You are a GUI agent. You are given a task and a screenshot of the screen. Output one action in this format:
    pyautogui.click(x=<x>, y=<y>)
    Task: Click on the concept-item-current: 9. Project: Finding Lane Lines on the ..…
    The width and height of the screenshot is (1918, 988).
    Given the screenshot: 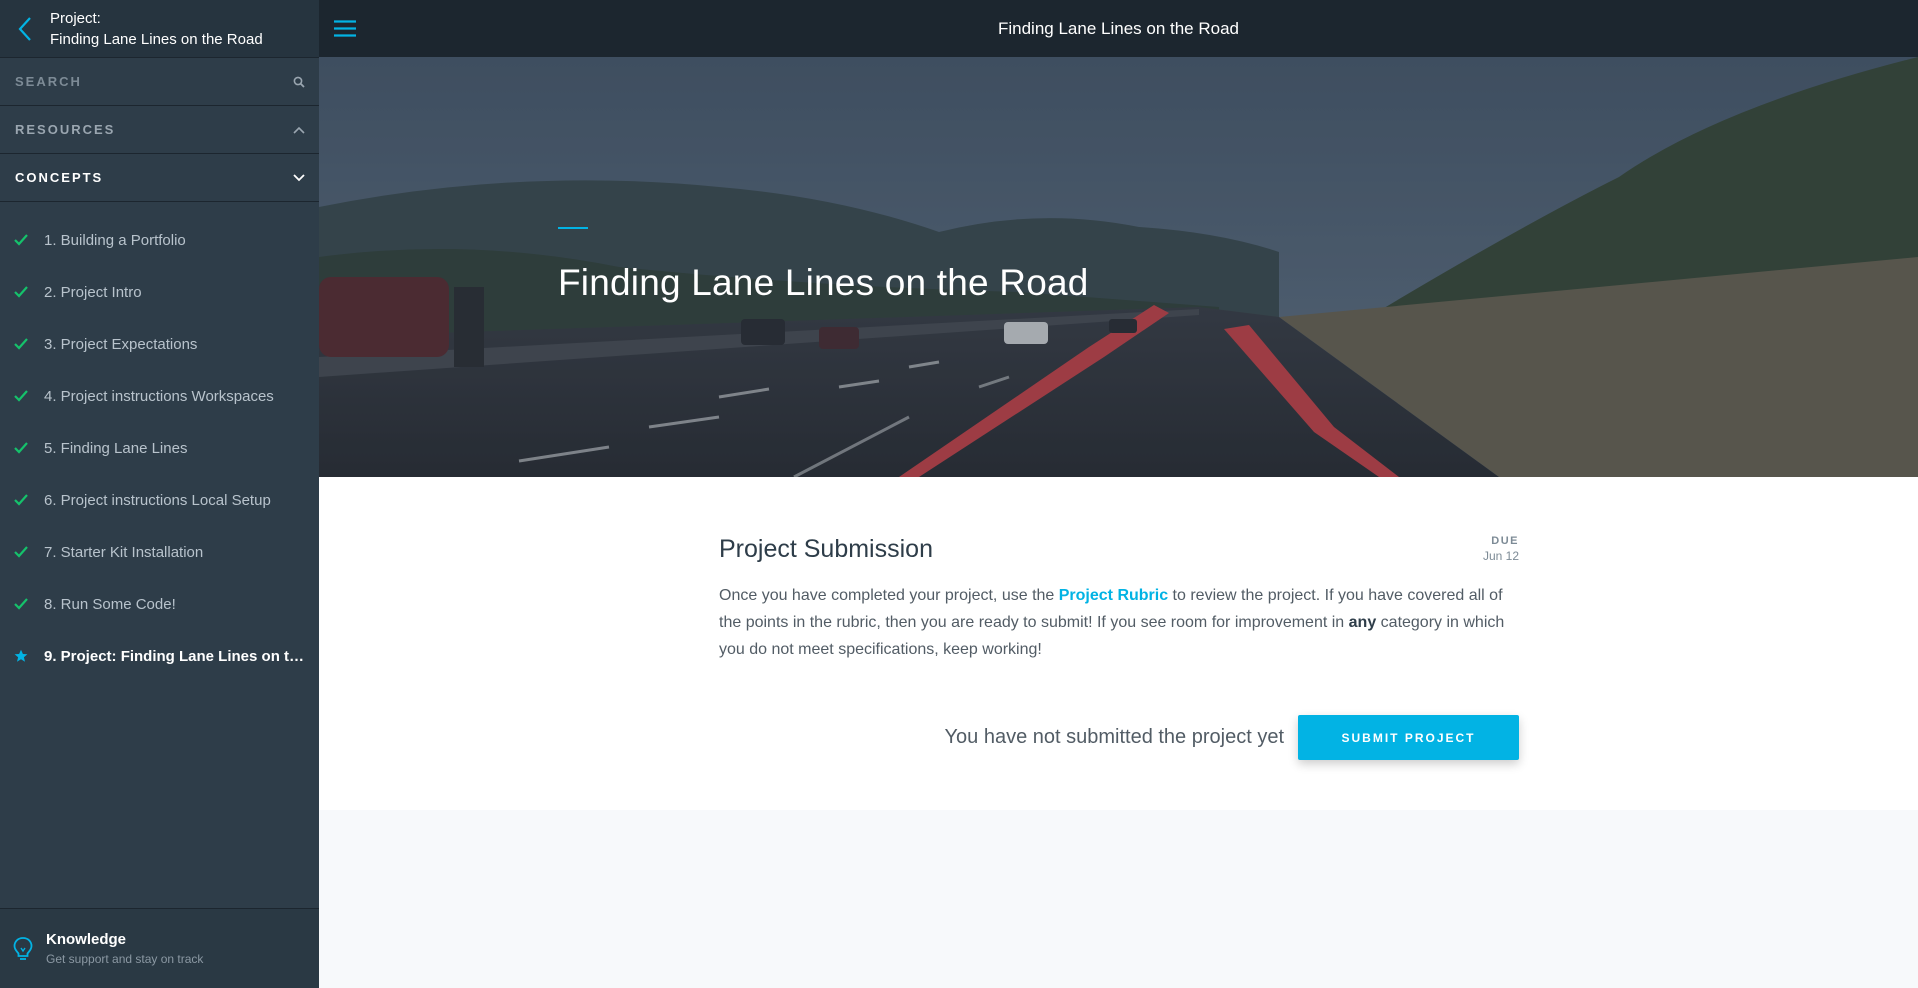 What is the action you would take?
    pyautogui.click(x=159, y=656)
    